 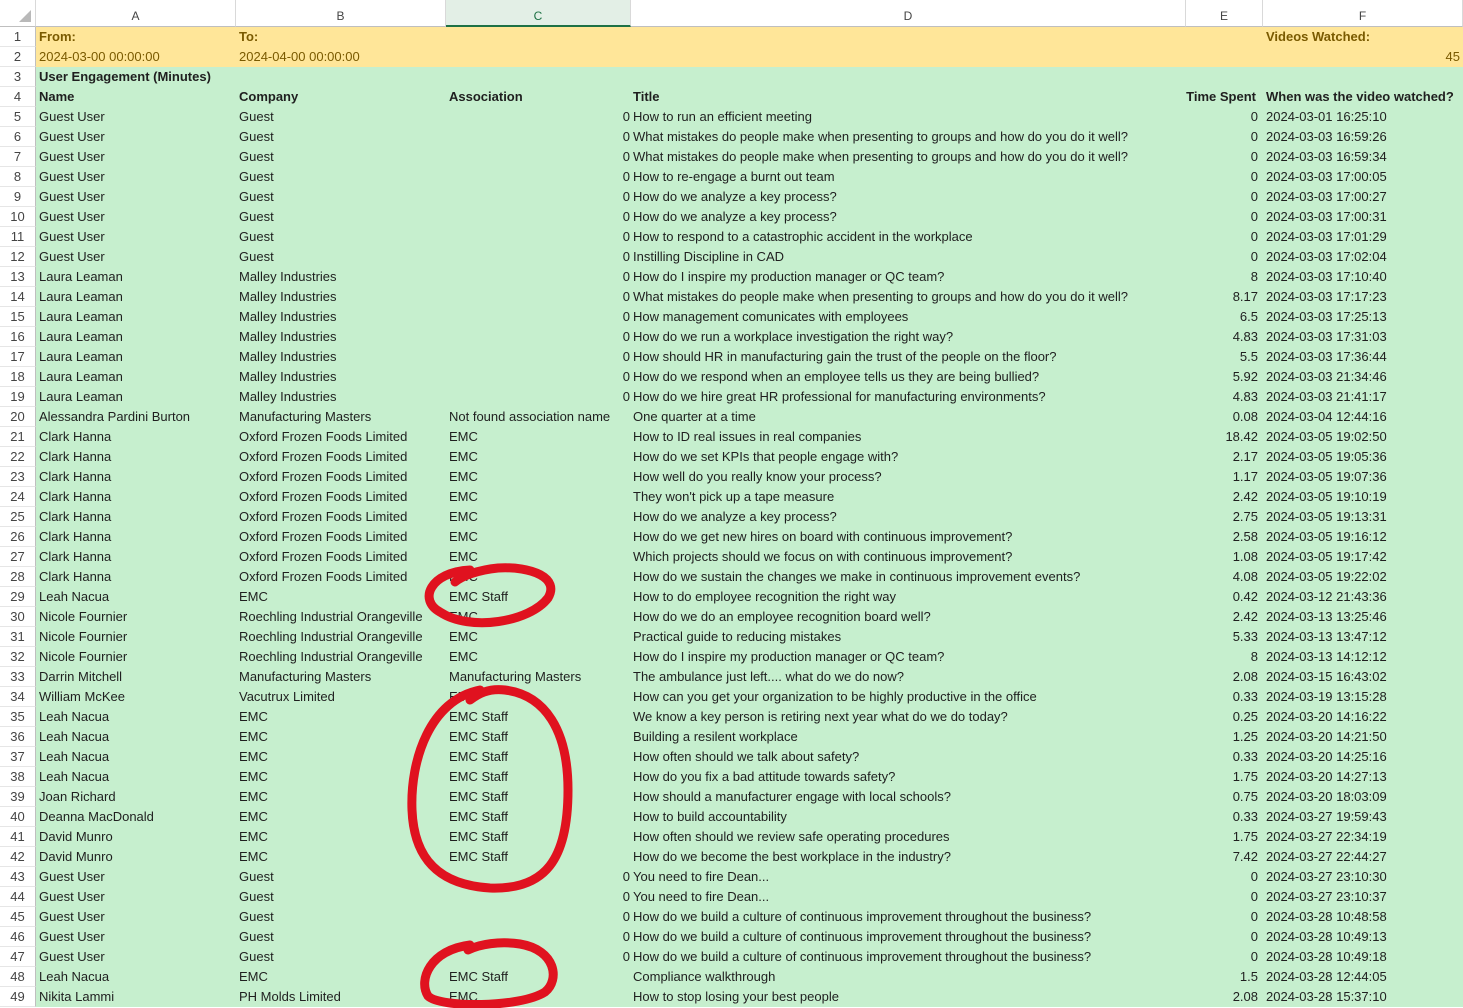 What do you see at coordinates (136, 817) in the screenshot?
I see `cell-name: Deanna MacDonald` at bounding box center [136, 817].